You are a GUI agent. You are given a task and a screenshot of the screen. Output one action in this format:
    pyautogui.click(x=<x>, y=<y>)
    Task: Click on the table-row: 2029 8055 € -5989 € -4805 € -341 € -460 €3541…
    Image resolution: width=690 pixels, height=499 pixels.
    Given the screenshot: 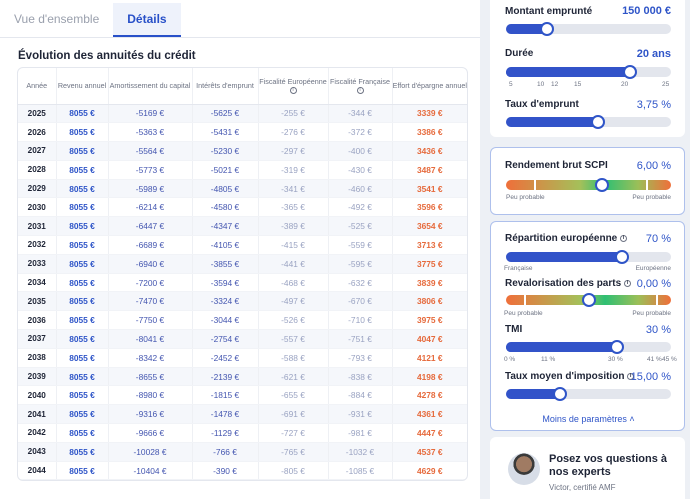 What is the action you would take?
    pyautogui.click(x=242, y=189)
    